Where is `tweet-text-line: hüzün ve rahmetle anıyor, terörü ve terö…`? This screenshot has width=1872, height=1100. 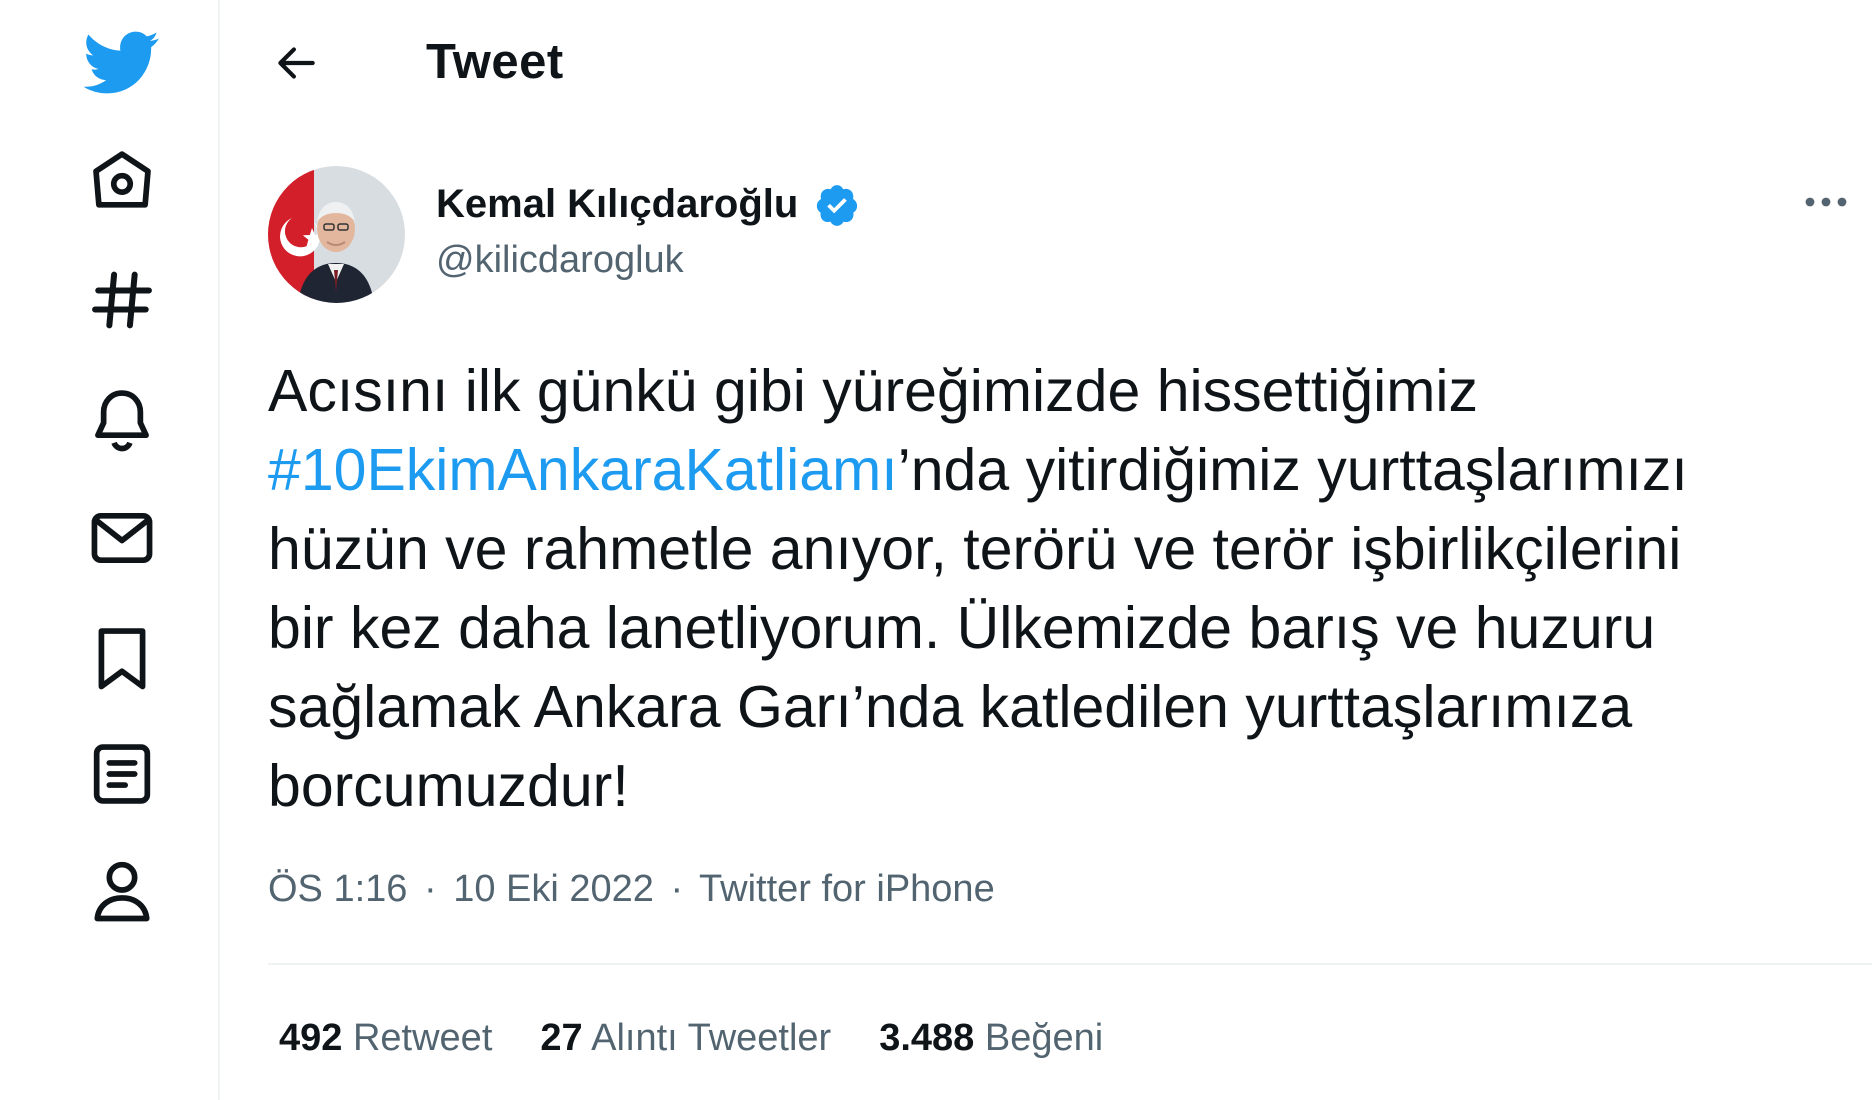
tweet-text-line: hüzün ve rahmetle anıyor, terörü ve terö… is located at coordinates (975, 549).